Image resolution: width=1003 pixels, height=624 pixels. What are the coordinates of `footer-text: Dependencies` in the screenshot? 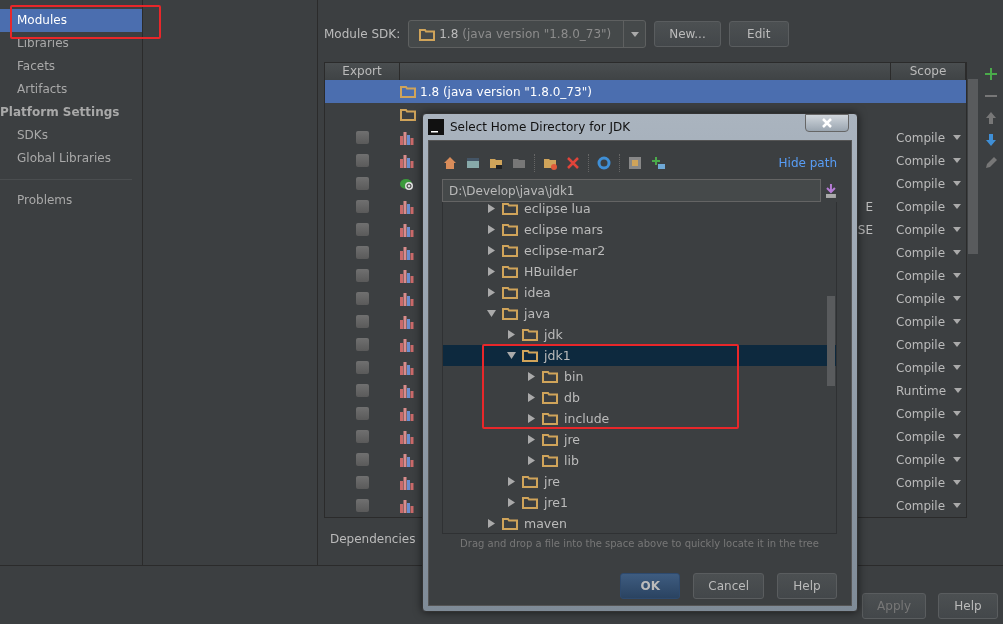 It's located at (373, 539).